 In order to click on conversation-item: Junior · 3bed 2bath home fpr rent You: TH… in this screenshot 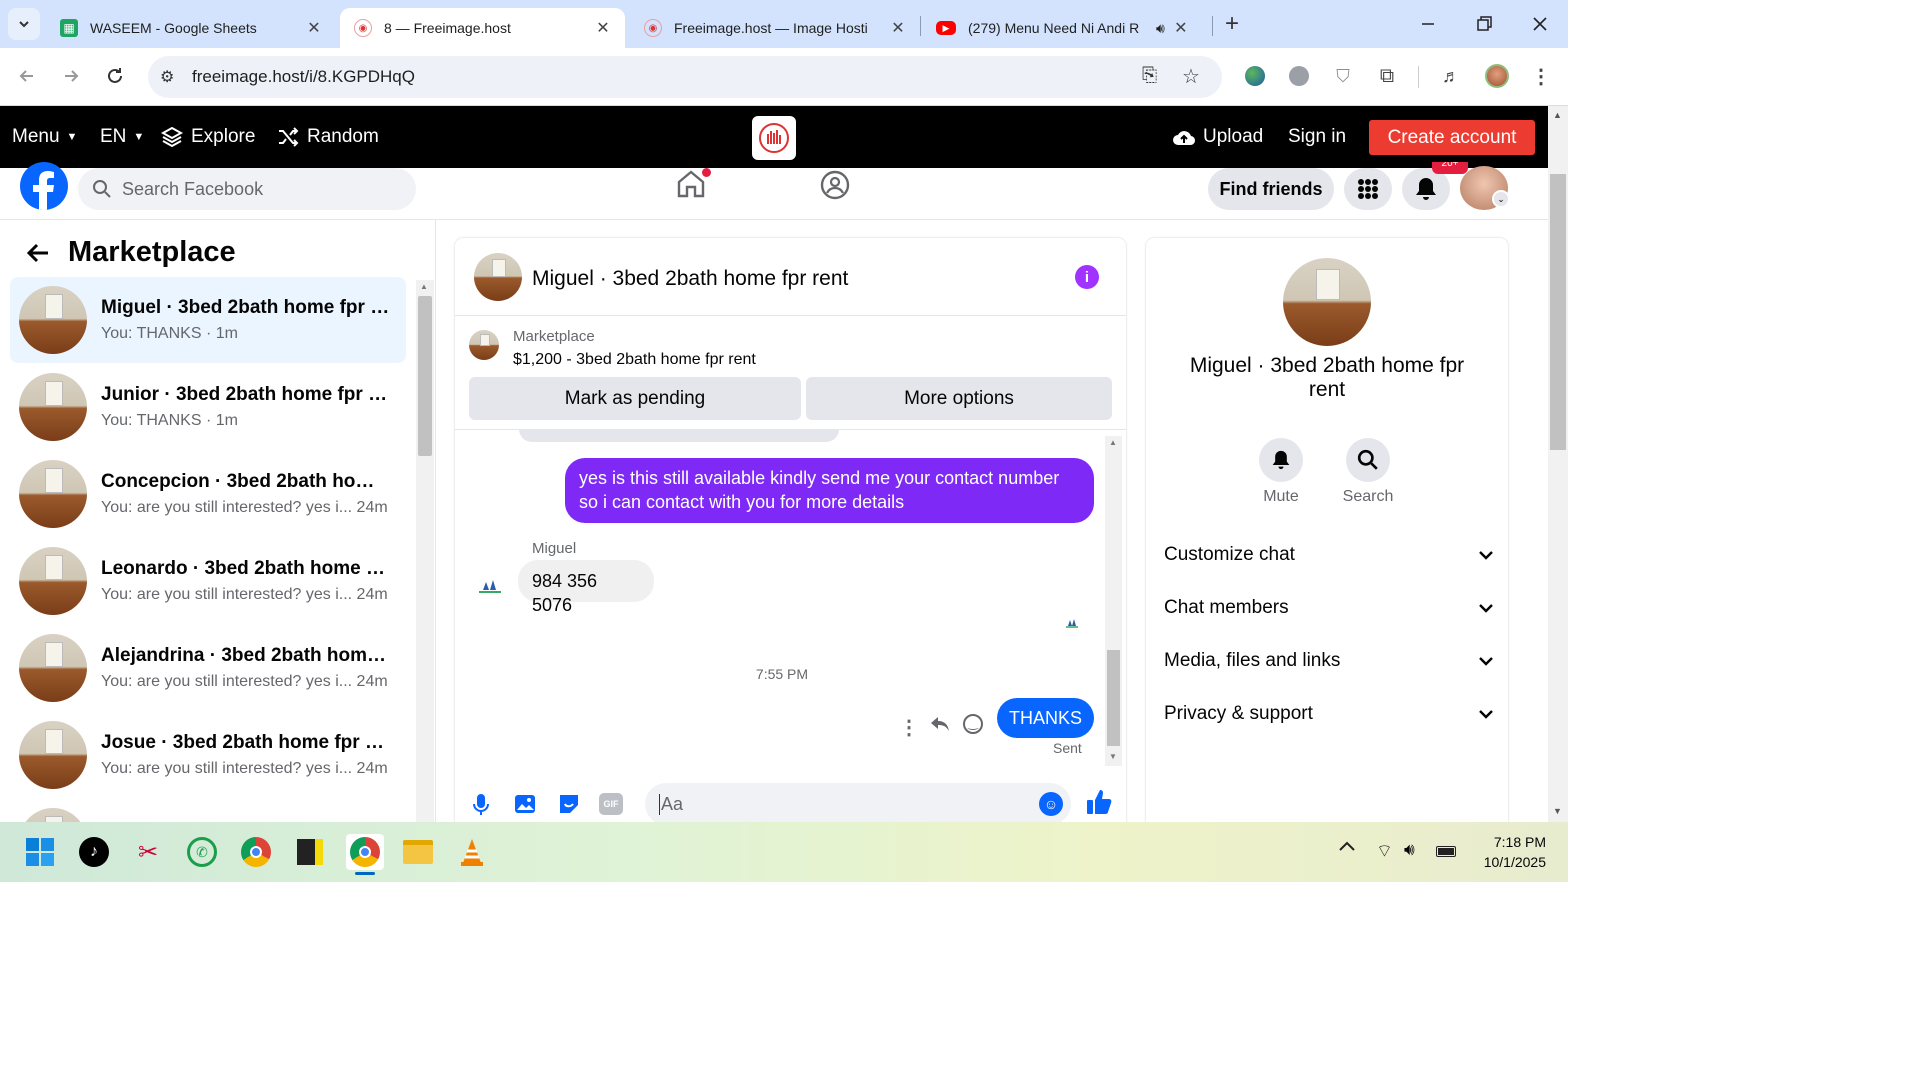, I will do `click(208, 407)`.